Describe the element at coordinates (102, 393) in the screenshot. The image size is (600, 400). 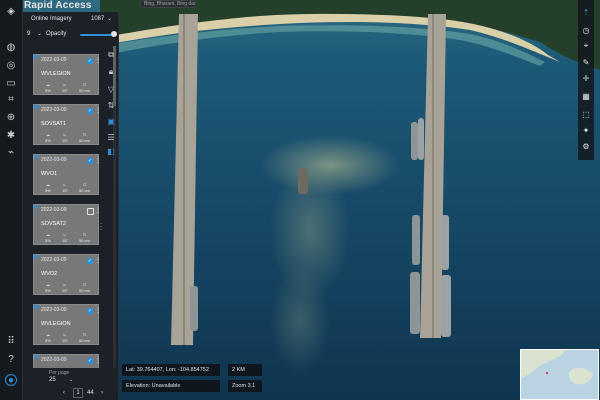
I see `next-page-icon: ›` at that location.